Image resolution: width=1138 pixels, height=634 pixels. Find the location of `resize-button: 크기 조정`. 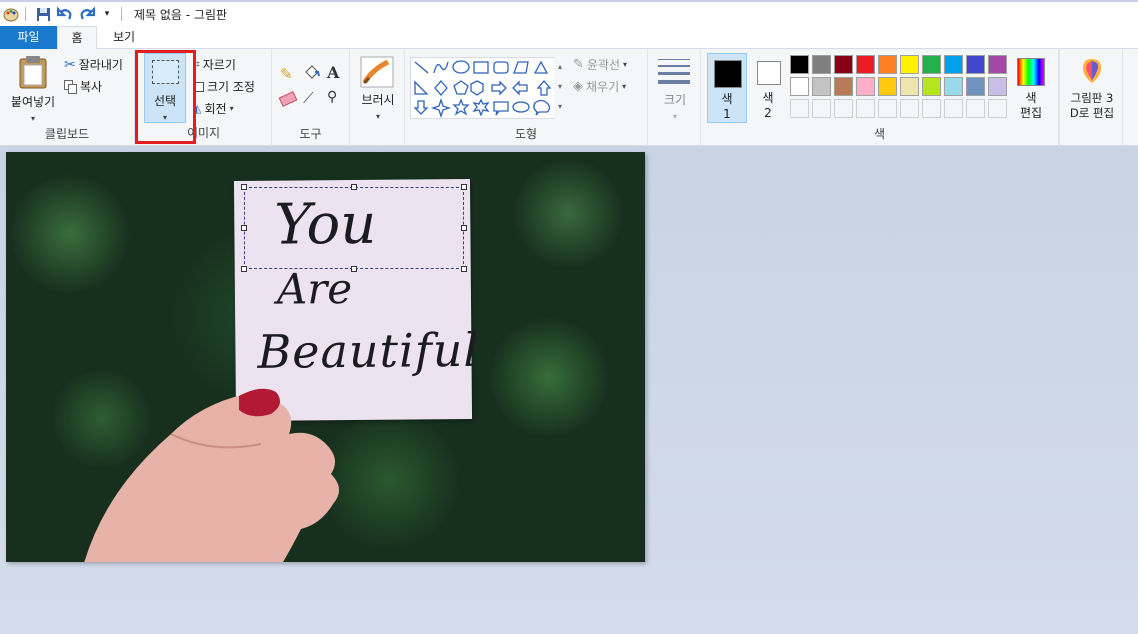

resize-button: 크기 조정 is located at coordinates (224, 86).